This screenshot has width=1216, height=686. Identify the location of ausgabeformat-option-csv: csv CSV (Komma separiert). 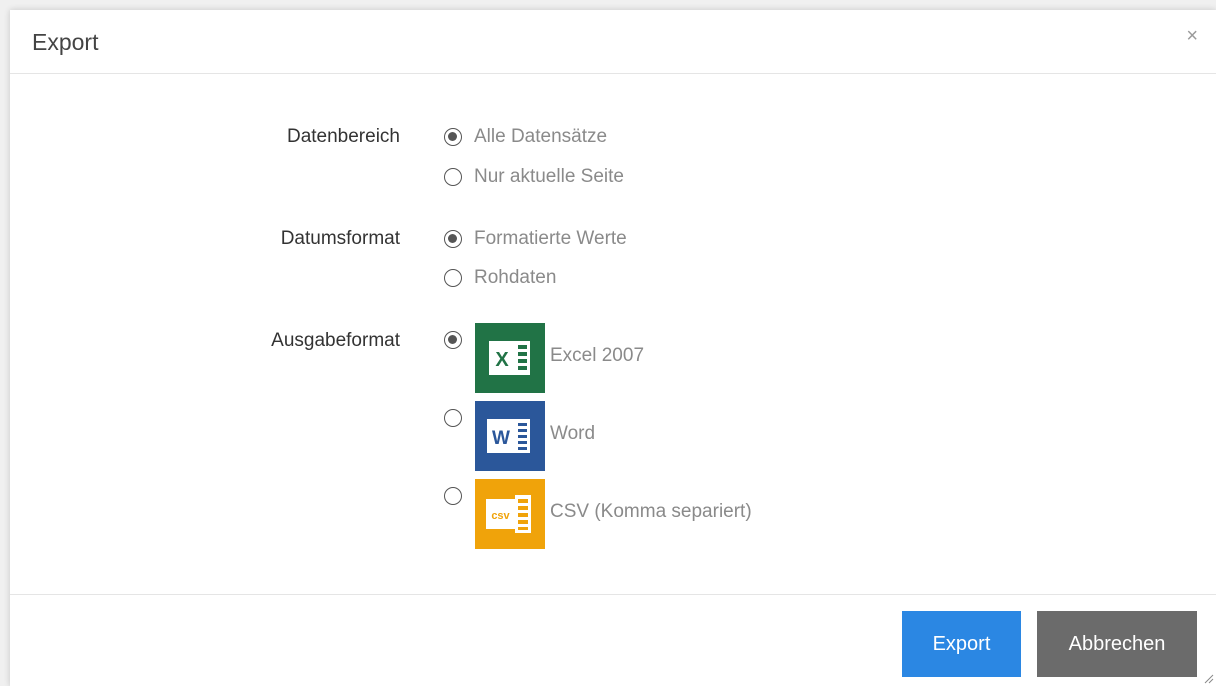
(598, 514).